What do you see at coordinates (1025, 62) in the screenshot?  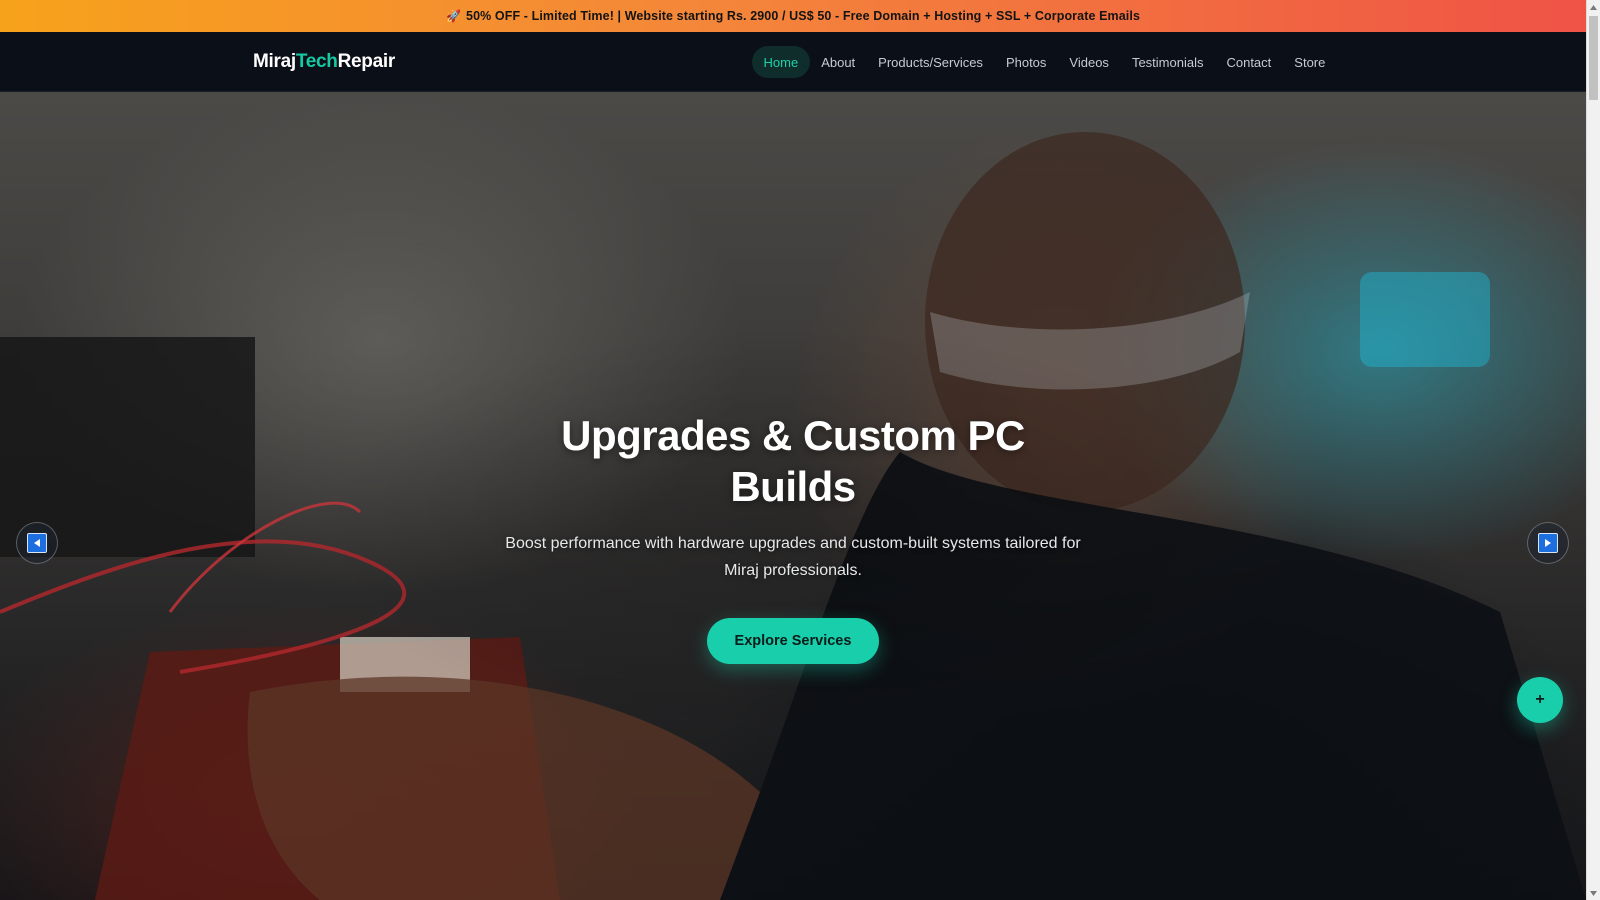 I see `nav-item-photos: Photos` at bounding box center [1025, 62].